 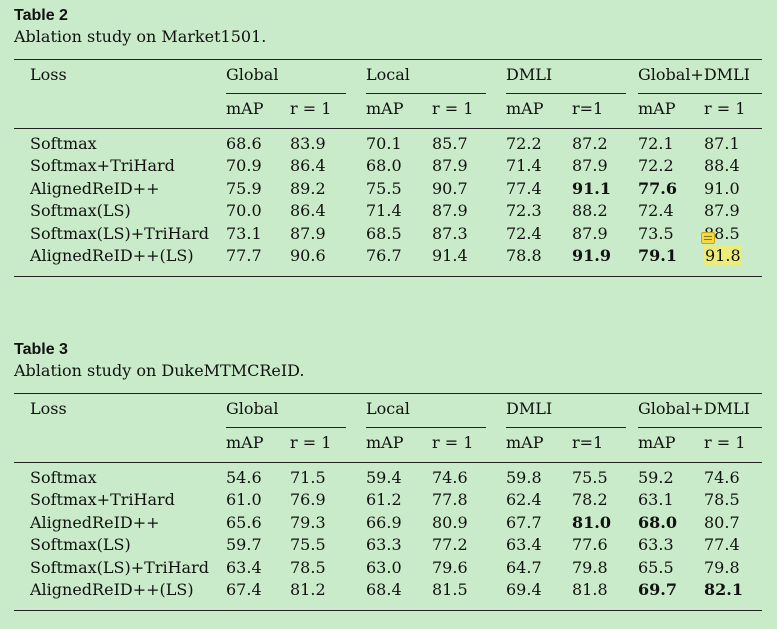 I want to click on table-cell: 79.3, so click(x=308, y=522).